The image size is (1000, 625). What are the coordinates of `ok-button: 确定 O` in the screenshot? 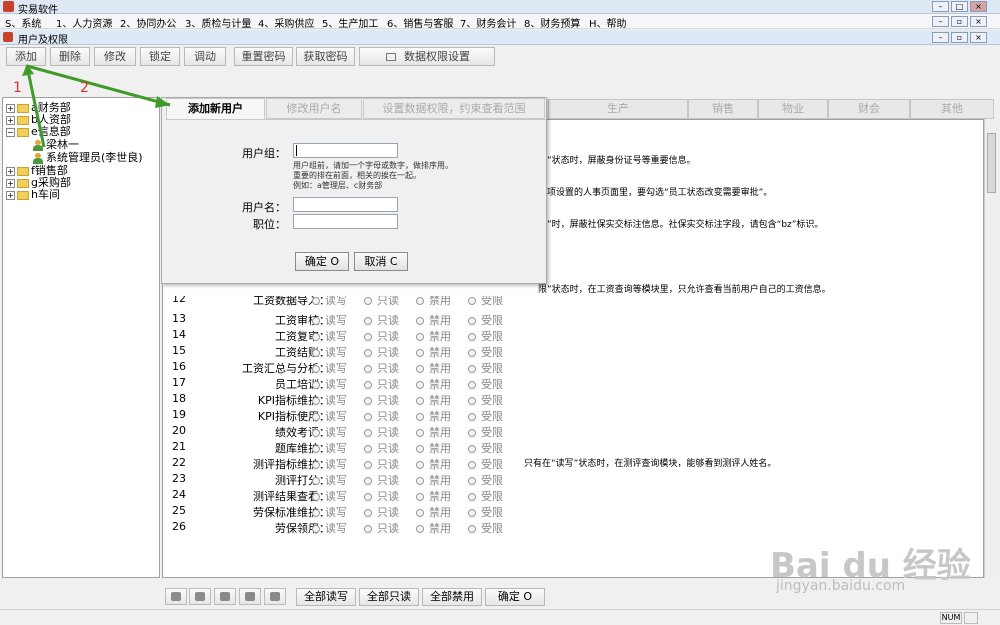 It's located at (322, 261).